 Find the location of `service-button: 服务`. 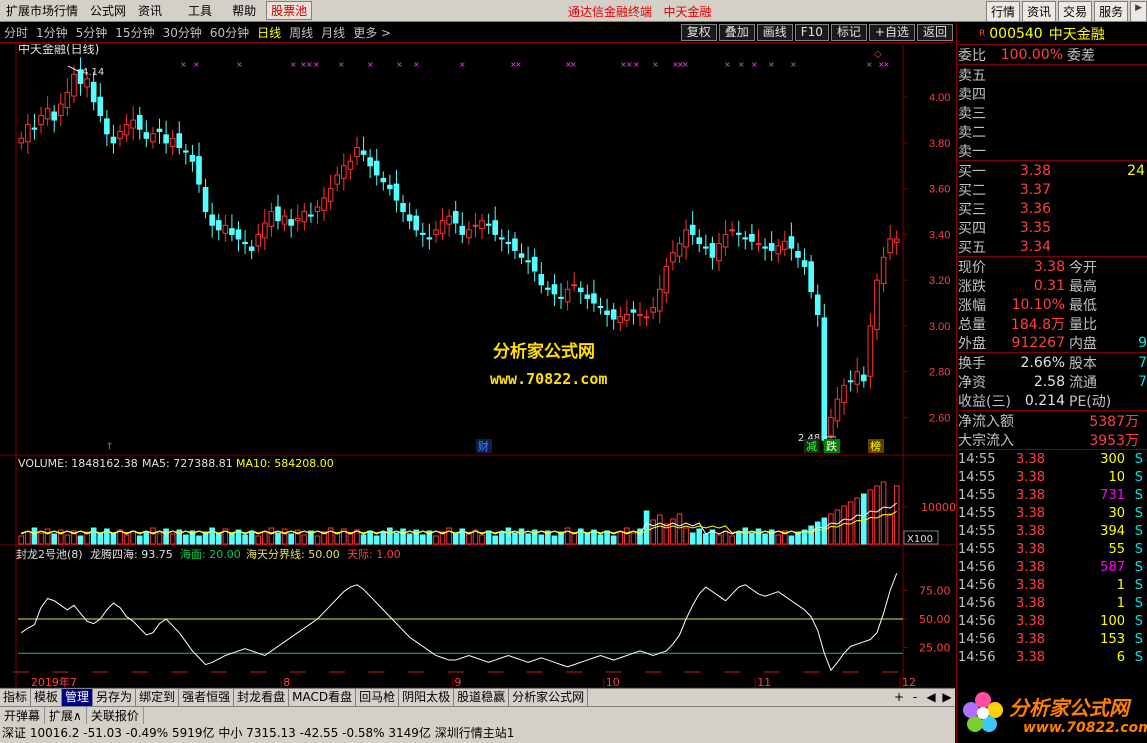

service-button: 服务 is located at coordinates (1111, 11).